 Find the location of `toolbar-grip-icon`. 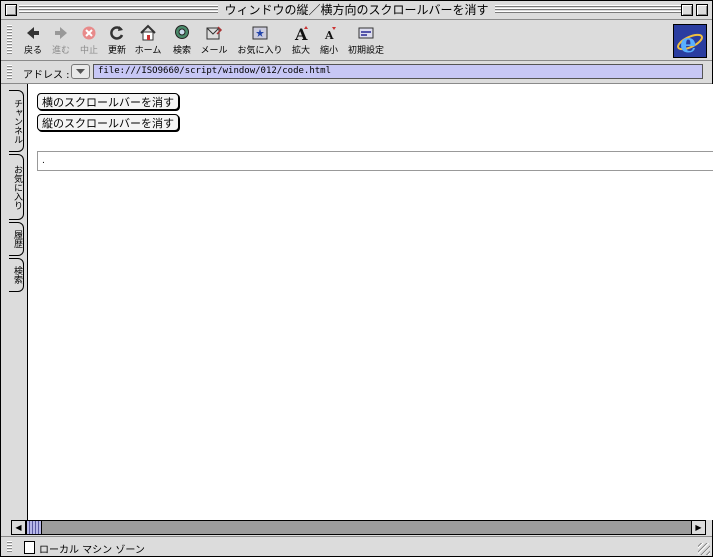

toolbar-grip-icon is located at coordinates (9, 40).